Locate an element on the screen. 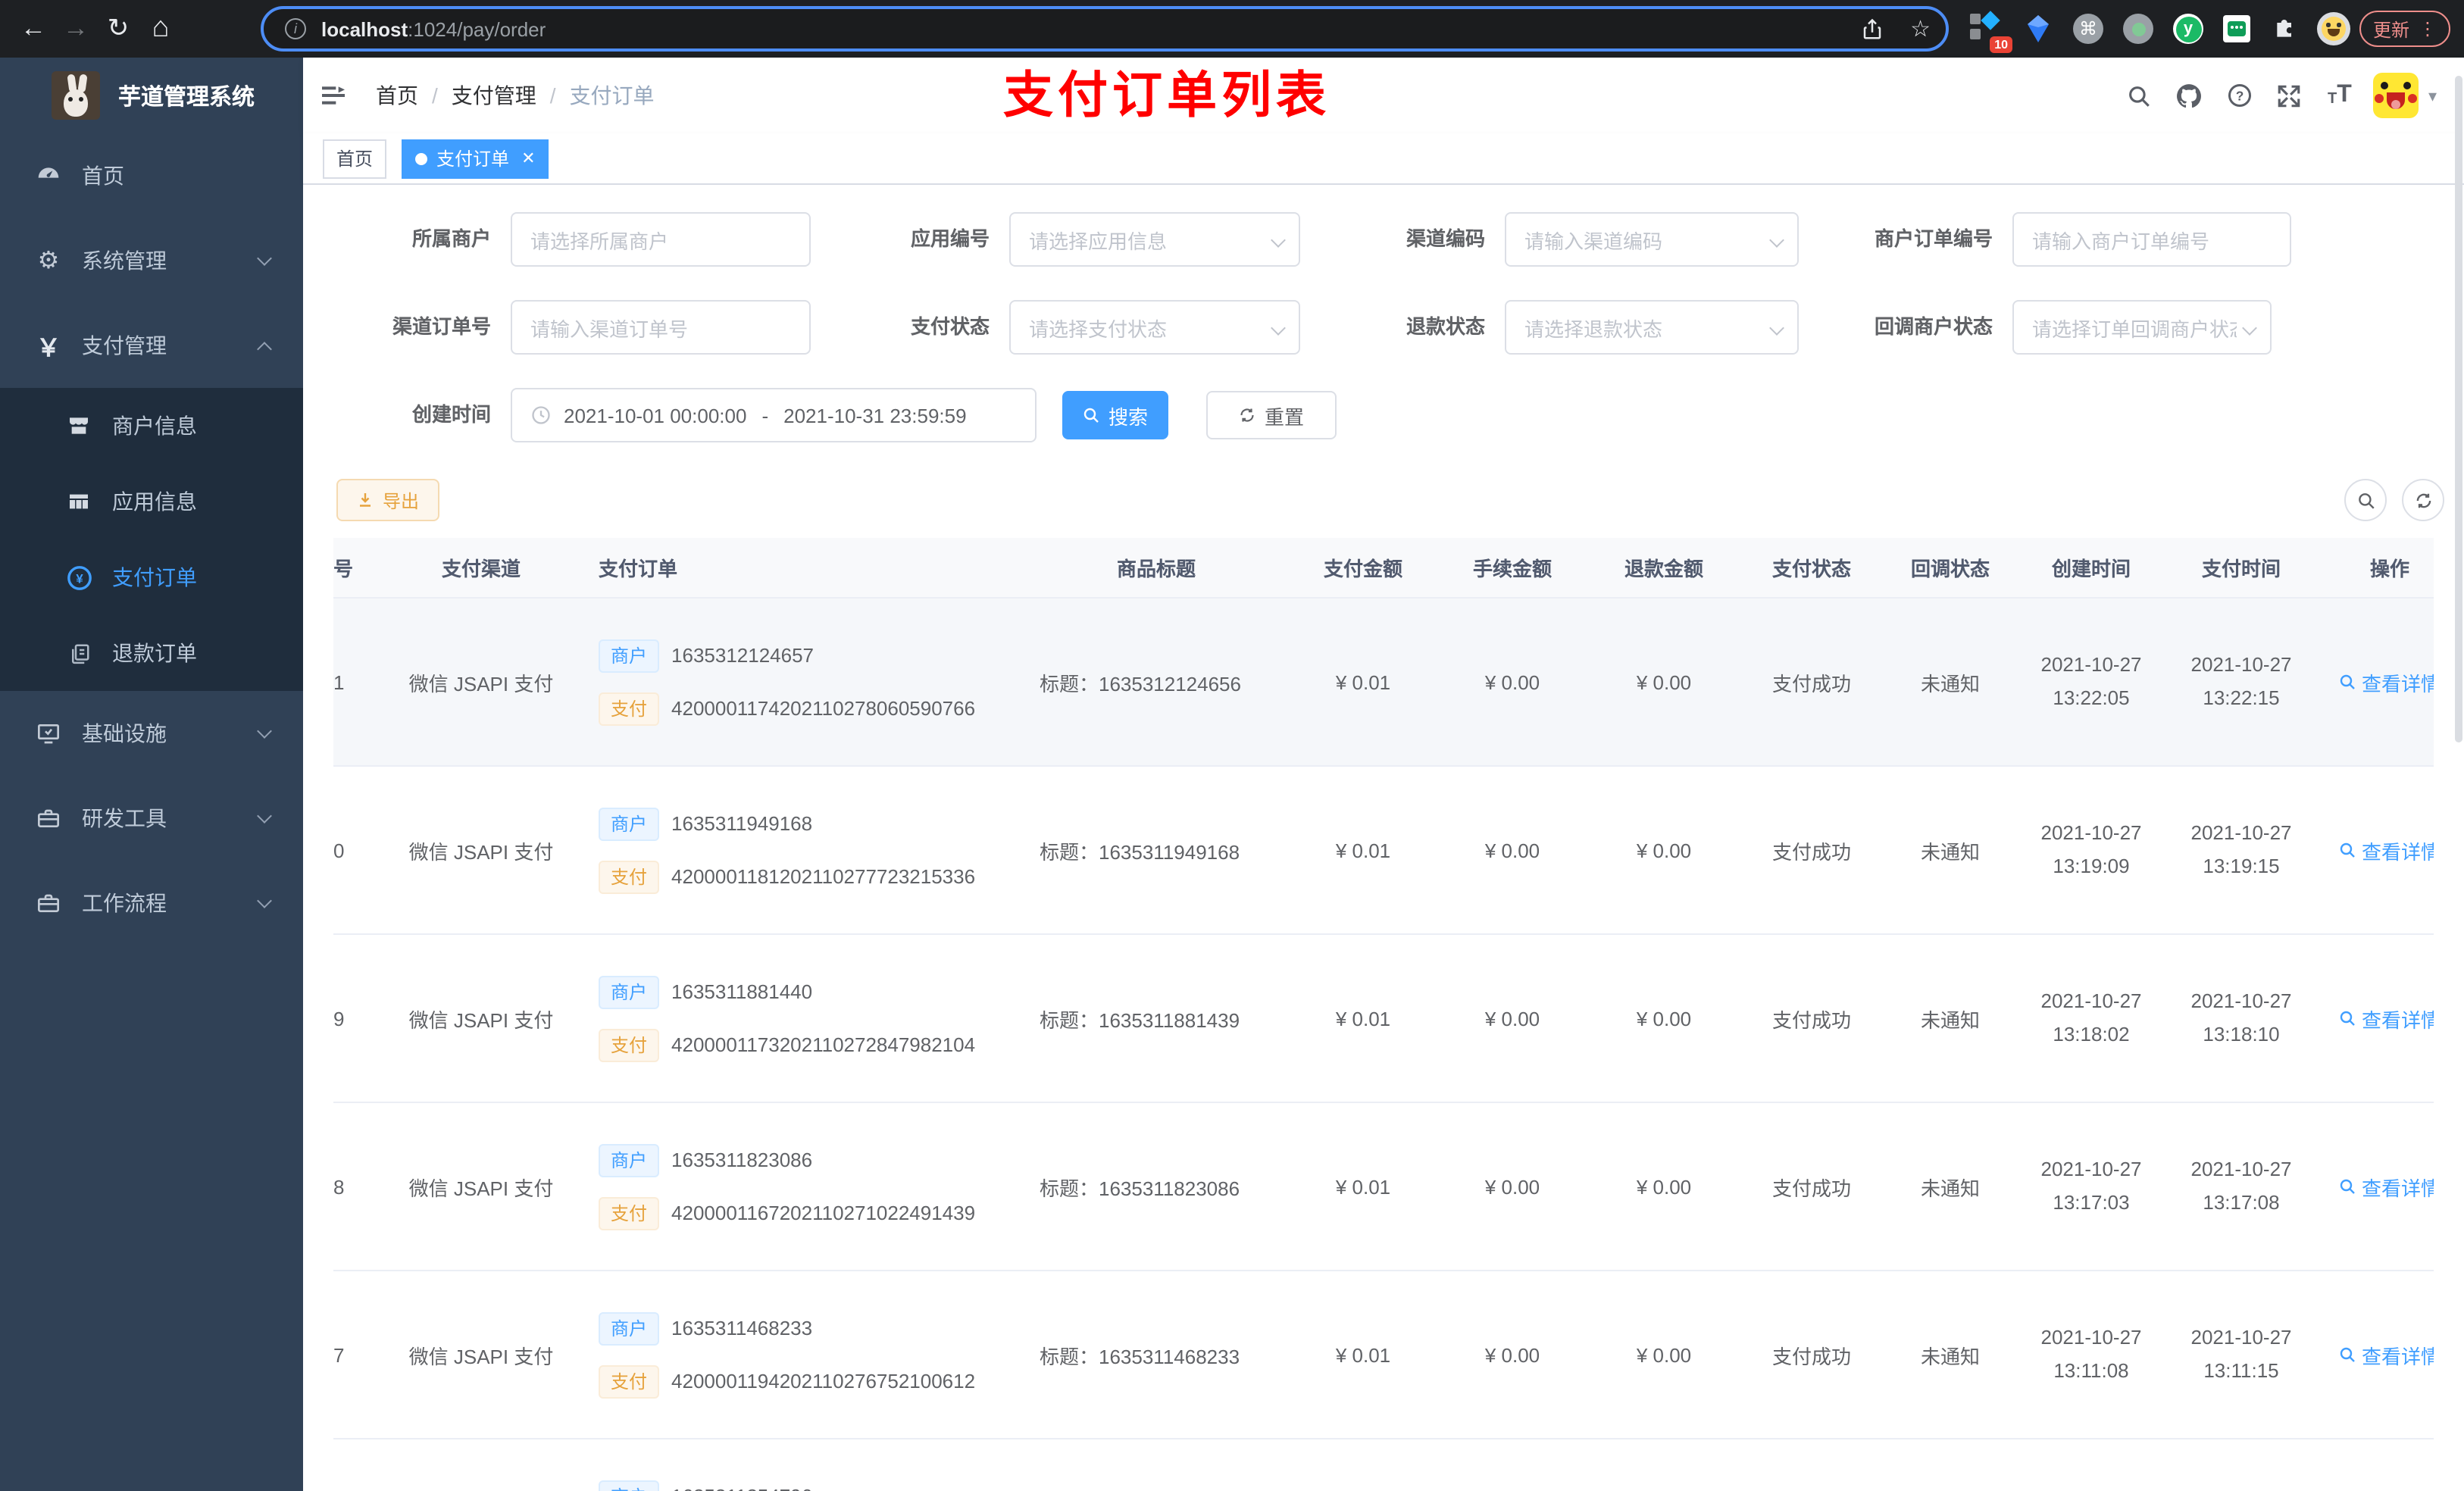 This screenshot has width=2464, height=1491. sidebar-item-system: ⚙ 系统管理 is located at coordinates (151, 260).